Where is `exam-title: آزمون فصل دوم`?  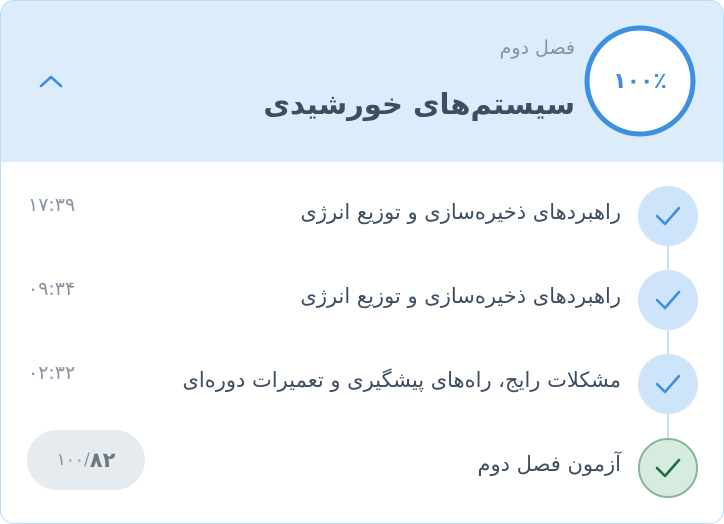
exam-title: آزمون فصل دوم is located at coordinates (550, 464).